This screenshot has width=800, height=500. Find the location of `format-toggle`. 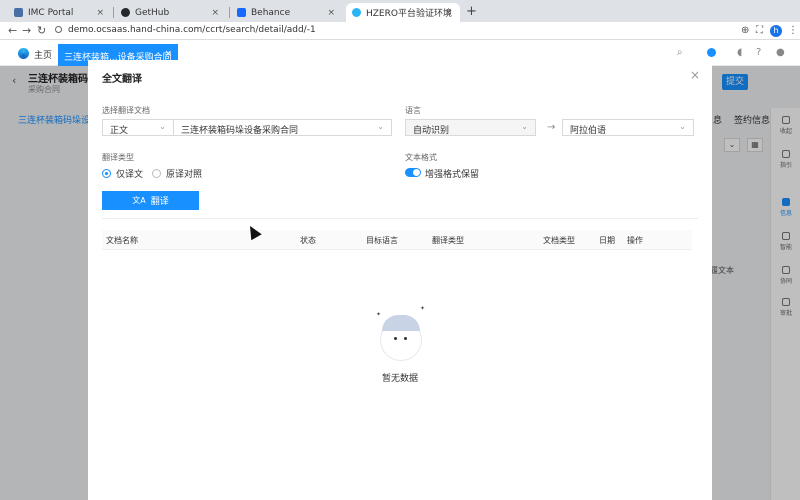

format-toggle is located at coordinates (413, 172).